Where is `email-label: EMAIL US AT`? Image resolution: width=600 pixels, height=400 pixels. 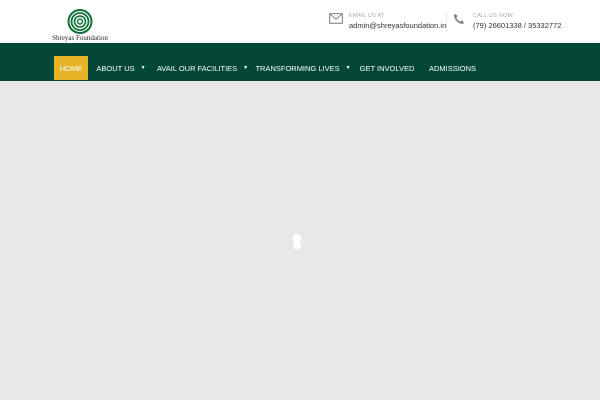
email-label: EMAIL US AT is located at coordinates (367, 16).